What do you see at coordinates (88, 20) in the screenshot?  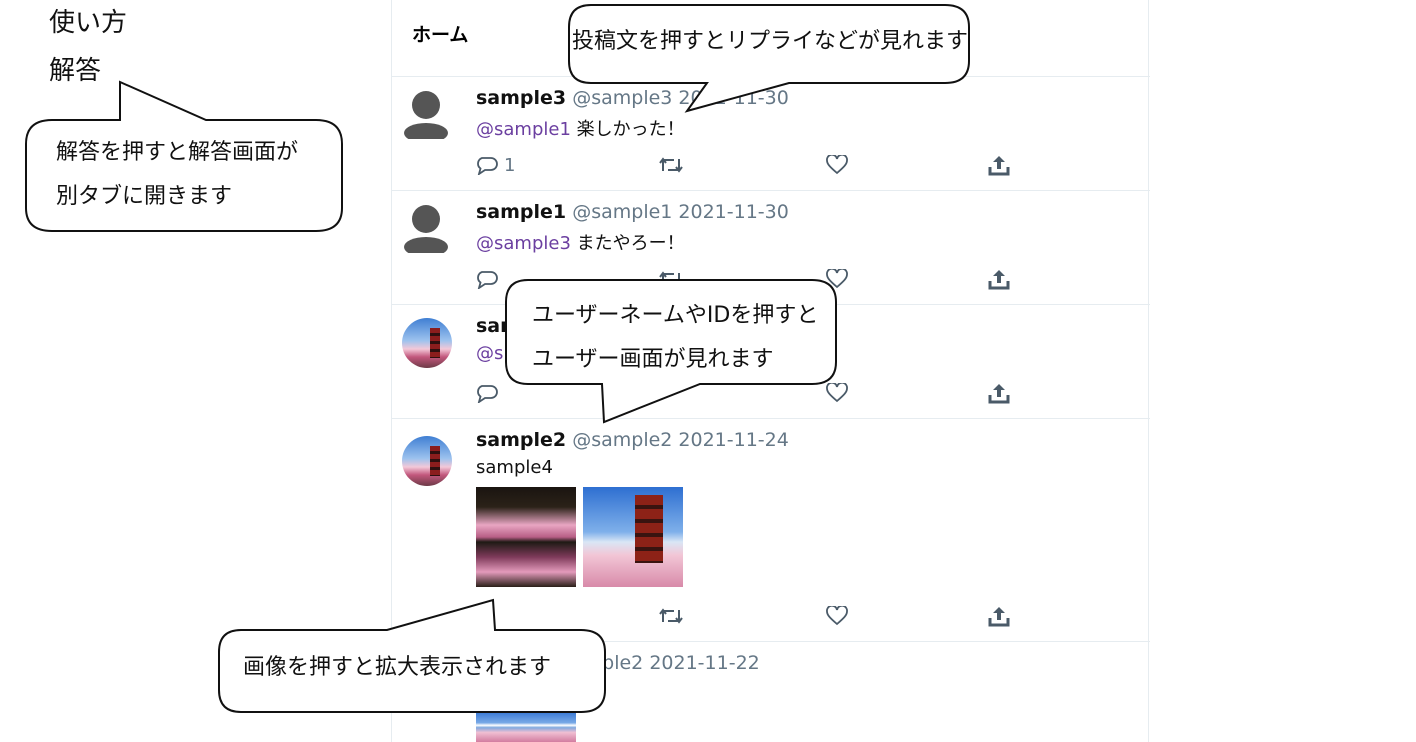 I see `usage-link: 使い方` at bounding box center [88, 20].